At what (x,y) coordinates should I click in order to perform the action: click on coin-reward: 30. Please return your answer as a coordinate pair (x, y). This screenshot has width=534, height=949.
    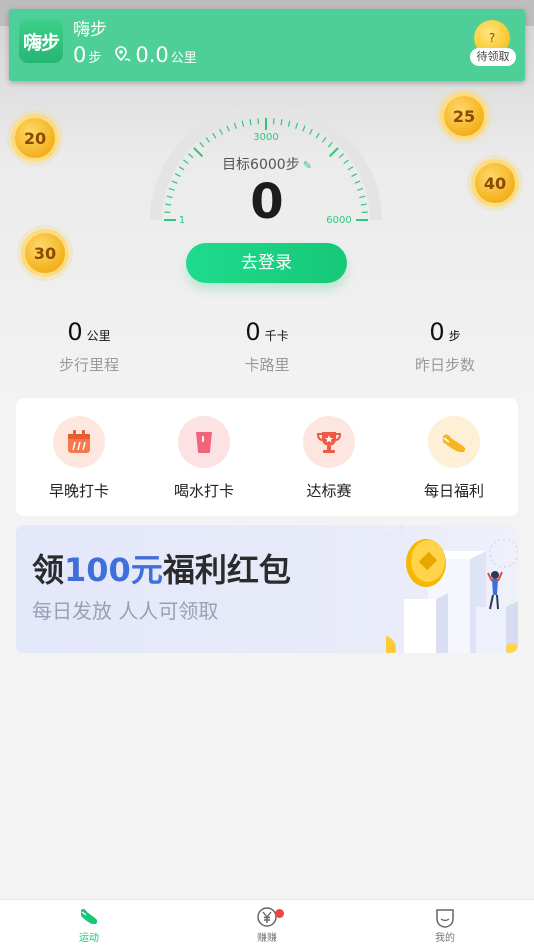
    Looking at the image, I should click on (45, 253).